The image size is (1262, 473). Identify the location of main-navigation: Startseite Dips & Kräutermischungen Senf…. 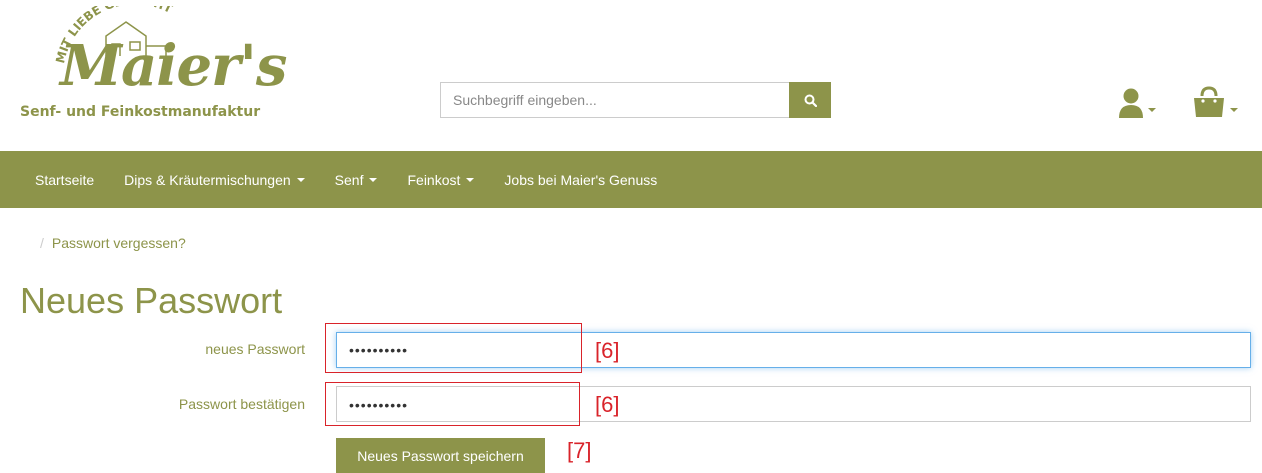
(631, 179).